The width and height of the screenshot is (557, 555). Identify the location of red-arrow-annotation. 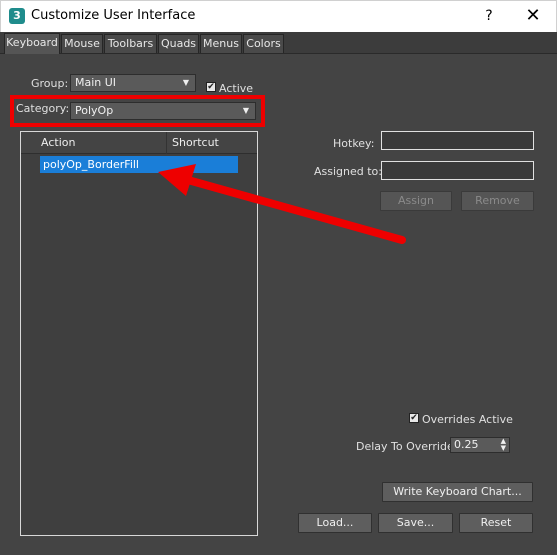
(282, 204).